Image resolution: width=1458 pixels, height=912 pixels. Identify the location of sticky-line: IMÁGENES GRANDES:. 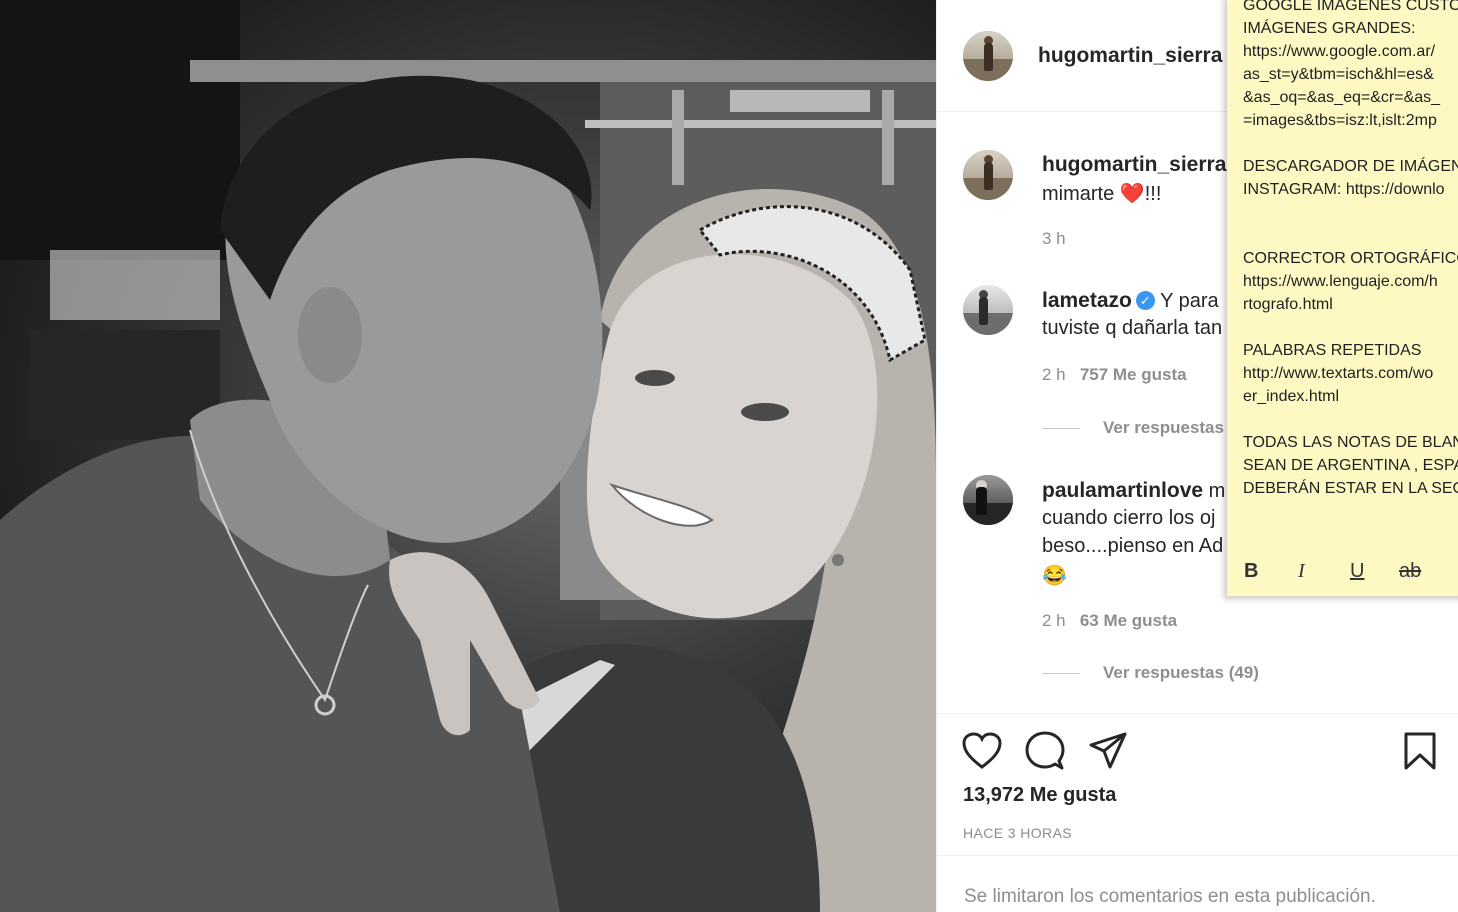
(1329, 28).